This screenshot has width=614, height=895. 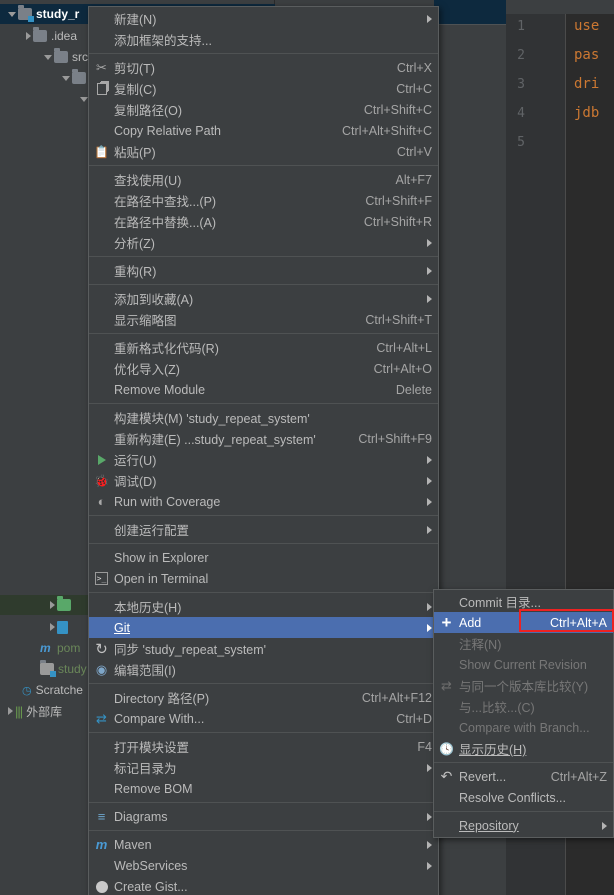 I want to click on menu-item-cut: 剪切(T) Ctrl+X, so click(x=263, y=67).